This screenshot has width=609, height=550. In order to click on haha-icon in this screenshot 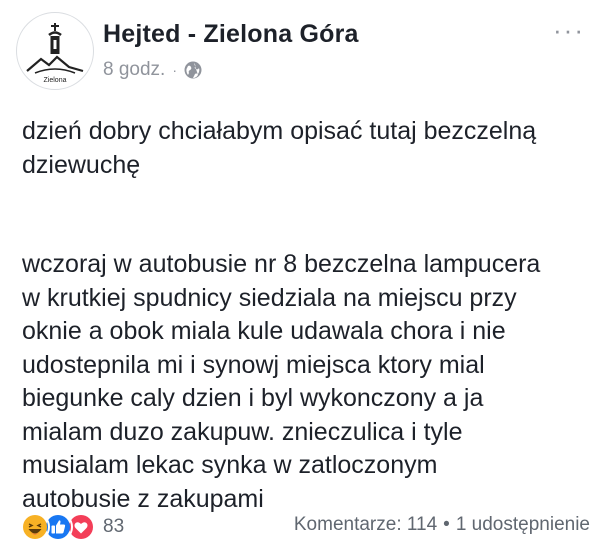, I will do `click(35, 527)`.